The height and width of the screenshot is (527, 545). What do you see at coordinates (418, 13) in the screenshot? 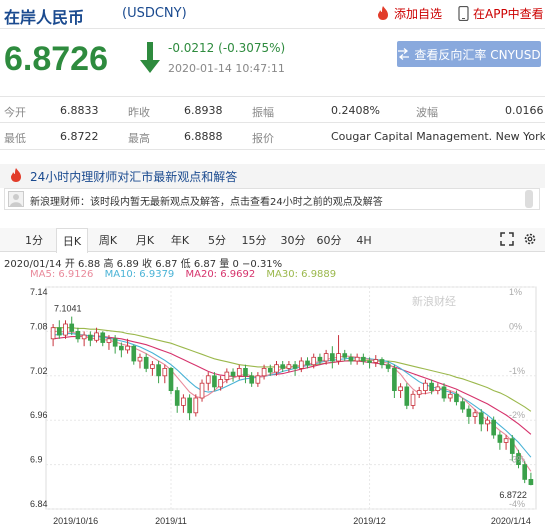
I see `add-favorite-label: 添加自选` at bounding box center [418, 13].